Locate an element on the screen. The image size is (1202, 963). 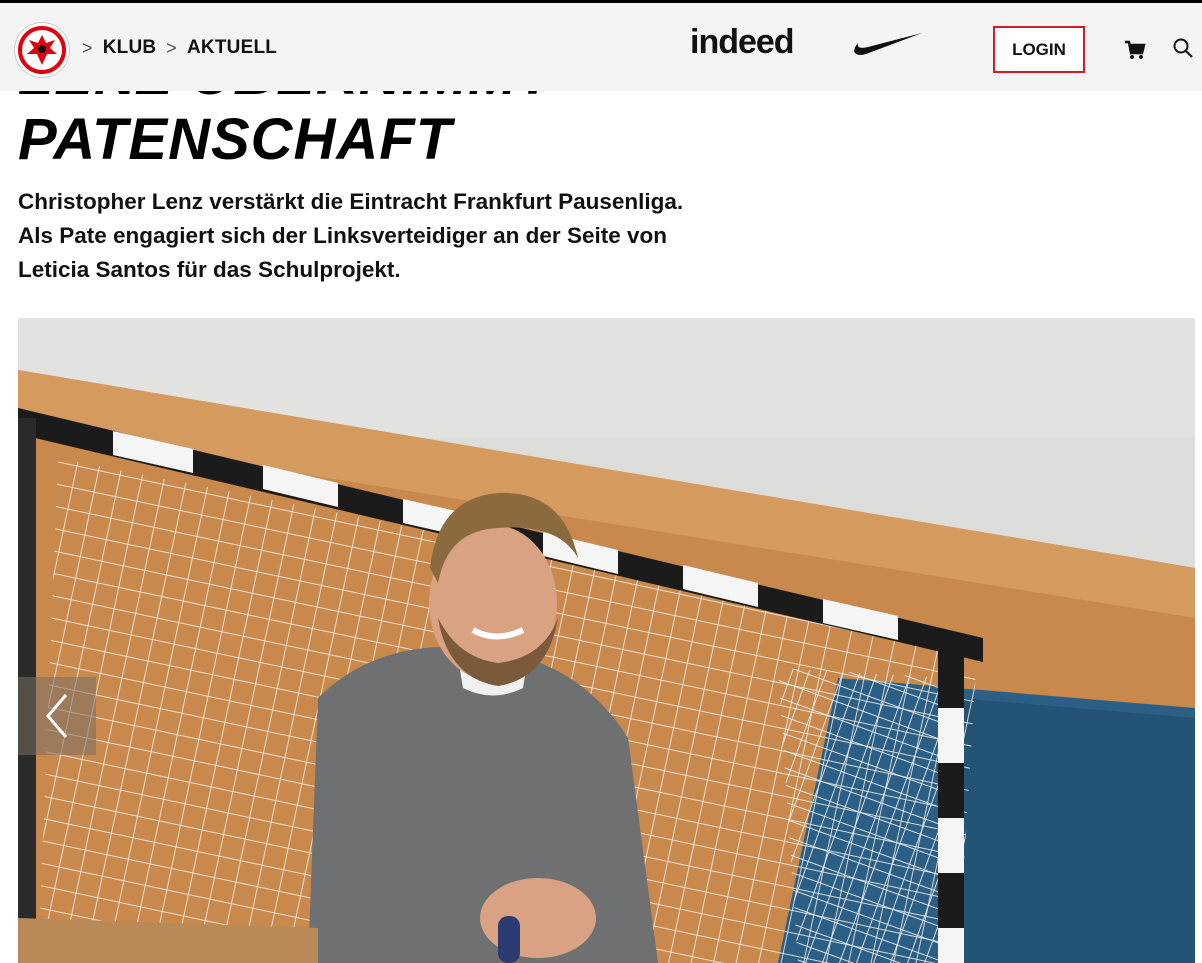
top-navigation: > KLUB > AKTUELL indeed LOGIN is located at coordinates (601, 45).